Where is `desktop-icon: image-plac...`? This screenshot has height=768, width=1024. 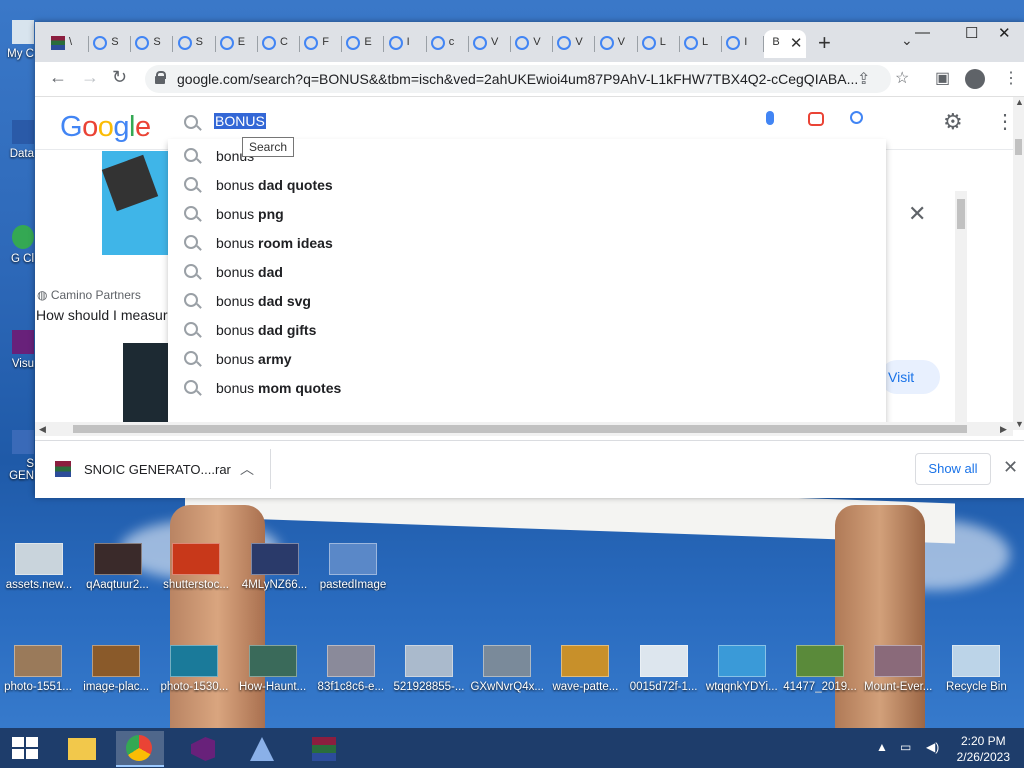
desktop-icon: image-plac... is located at coordinates (116, 669).